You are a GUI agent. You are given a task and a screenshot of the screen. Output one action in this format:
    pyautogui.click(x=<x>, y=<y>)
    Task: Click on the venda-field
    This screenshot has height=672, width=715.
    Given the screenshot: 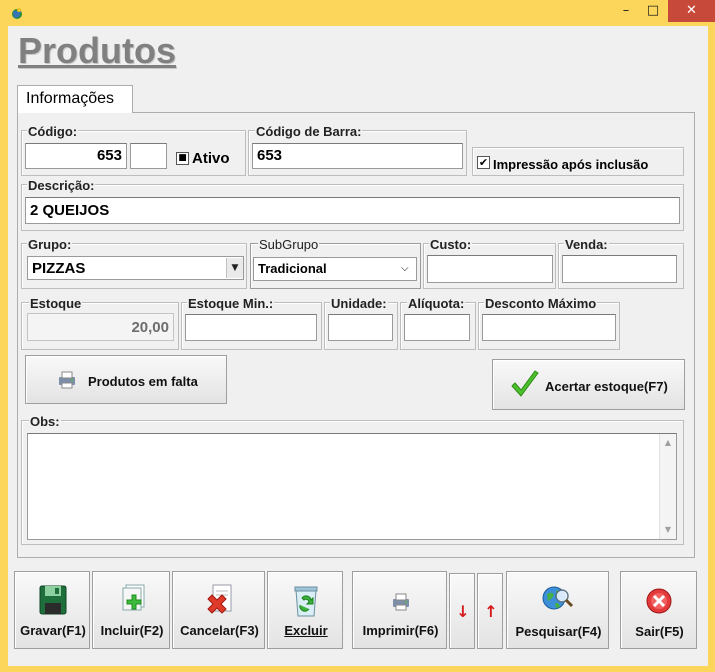 What is the action you would take?
    pyautogui.click(x=619, y=269)
    